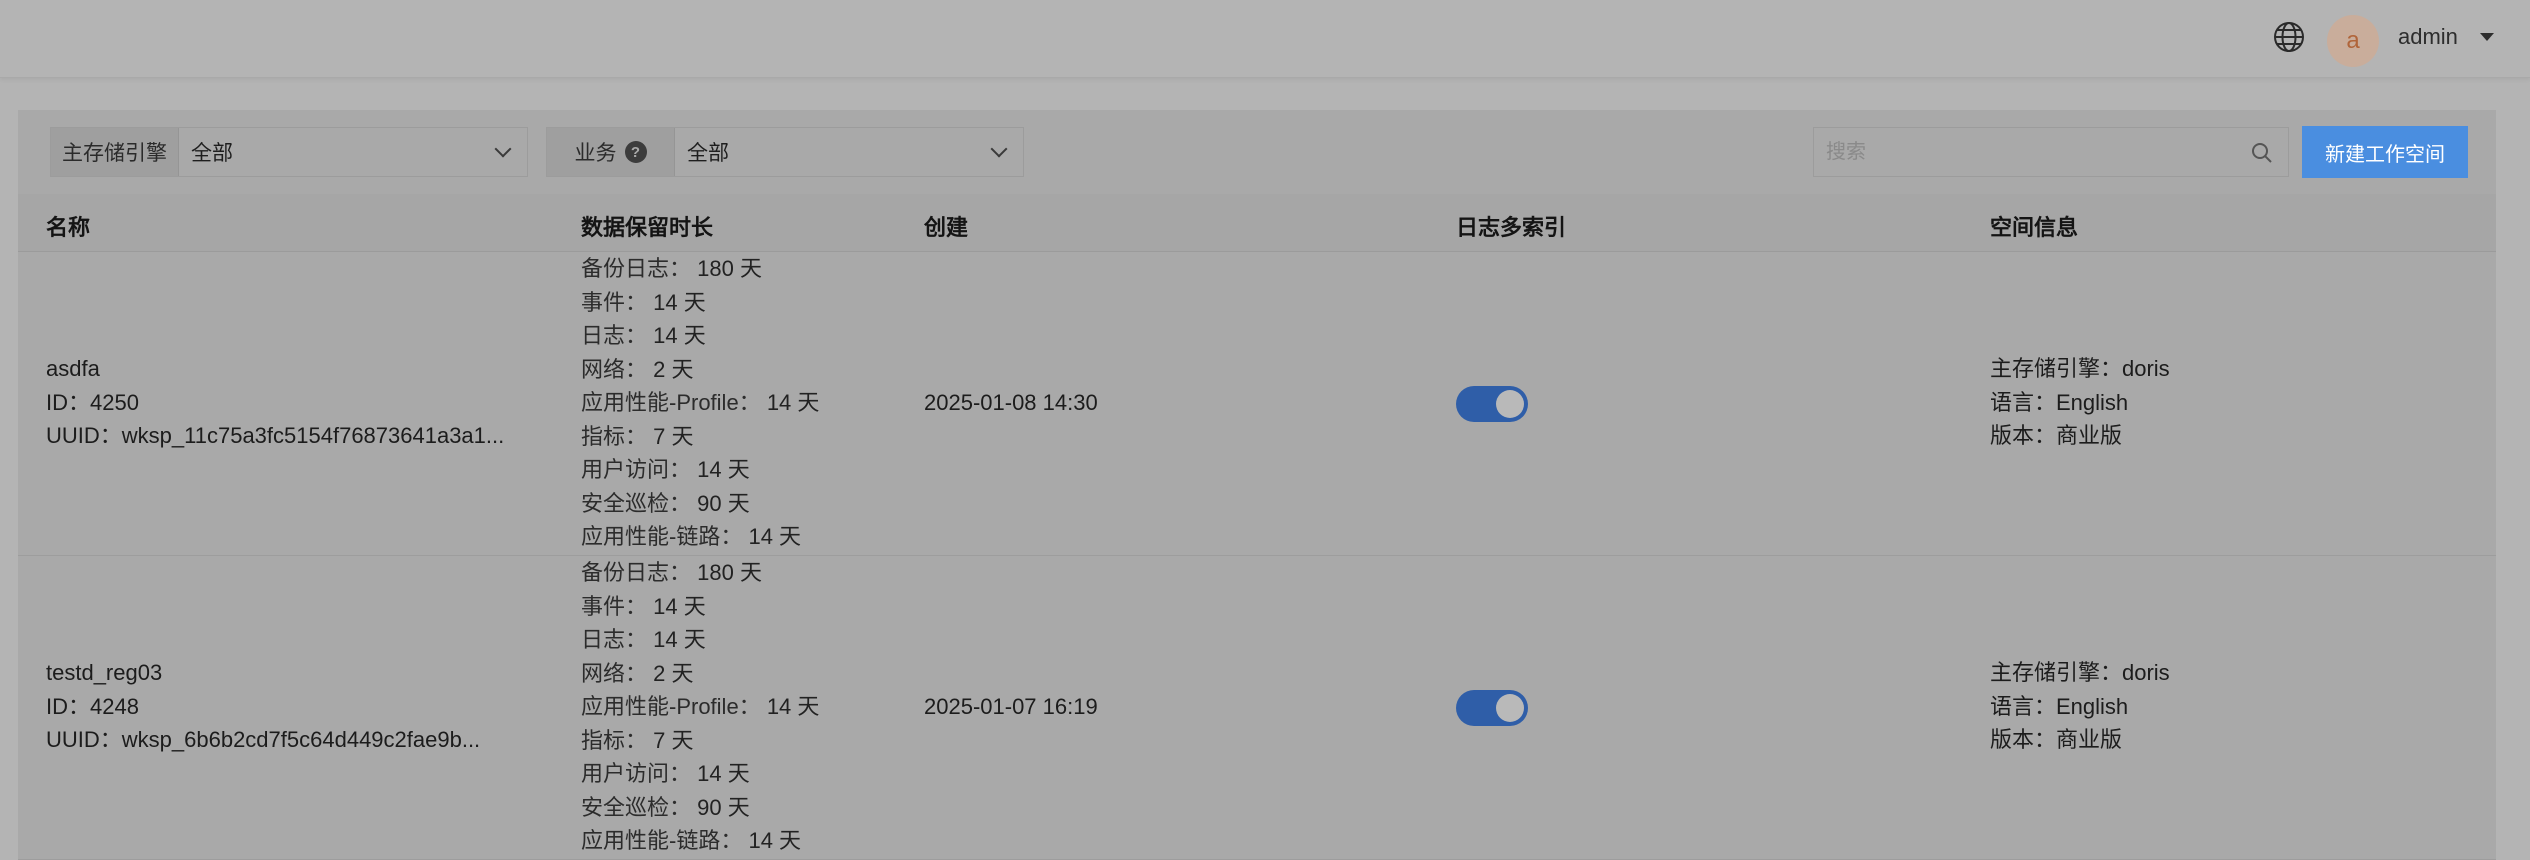 Image resolution: width=2530 pixels, height=860 pixels. I want to click on retention-label: 备份日志：, so click(636, 572).